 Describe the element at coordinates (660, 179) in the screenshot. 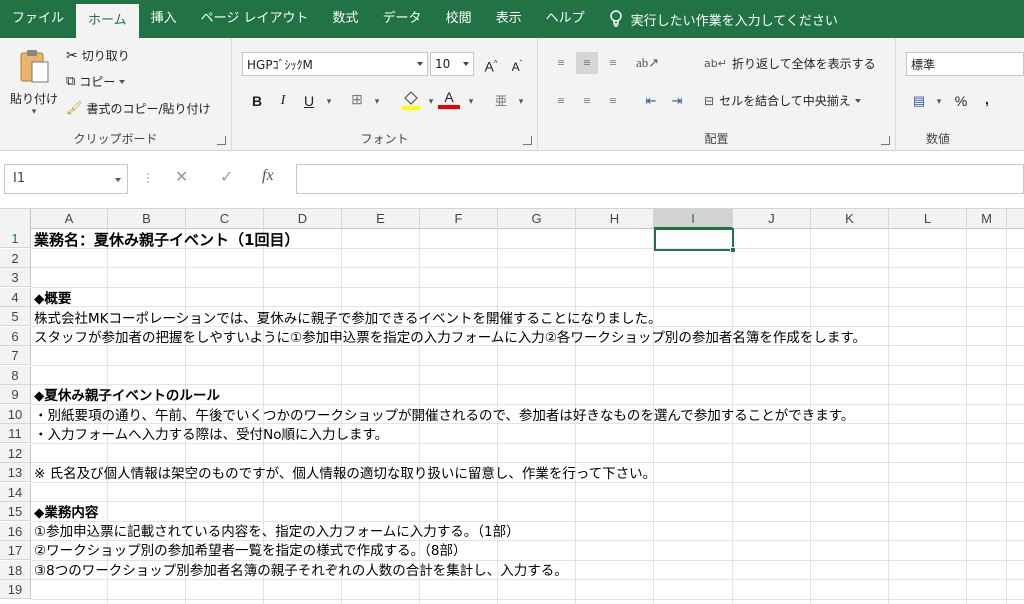

I see `formula-input` at that location.